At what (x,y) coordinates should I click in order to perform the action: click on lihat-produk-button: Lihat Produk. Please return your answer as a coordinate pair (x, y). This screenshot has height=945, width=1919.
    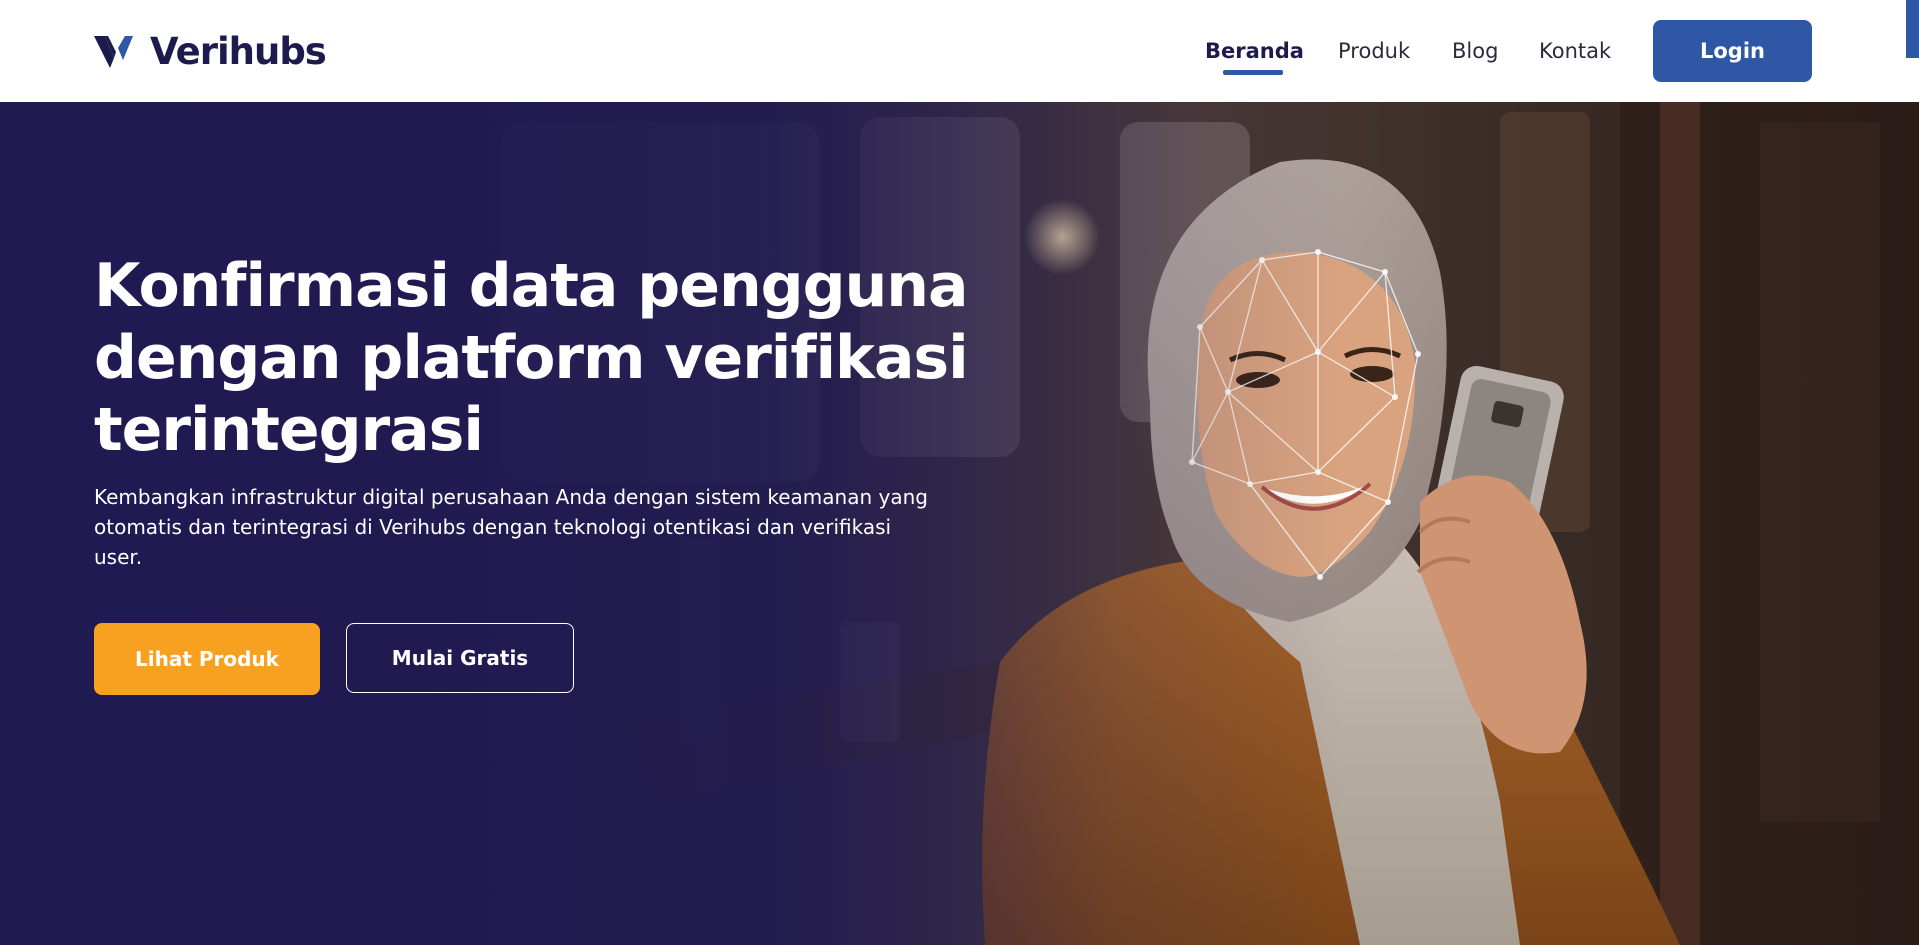
    Looking at the image, I should click on (207, 659).